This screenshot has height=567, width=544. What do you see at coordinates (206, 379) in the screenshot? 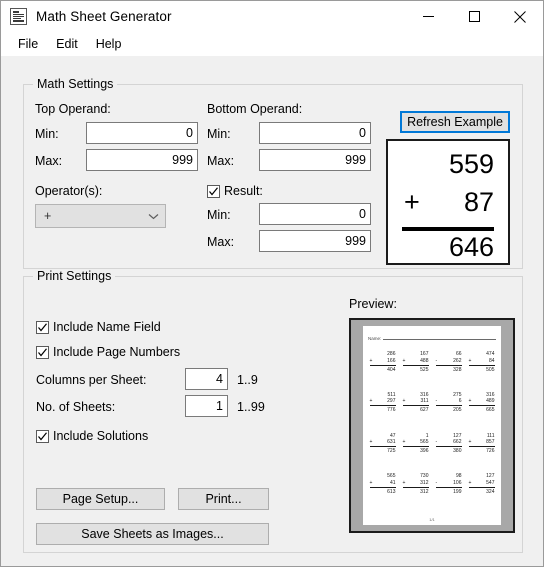
I see `columns-per-sheet-input: 4` at bounding box center [206, 379].